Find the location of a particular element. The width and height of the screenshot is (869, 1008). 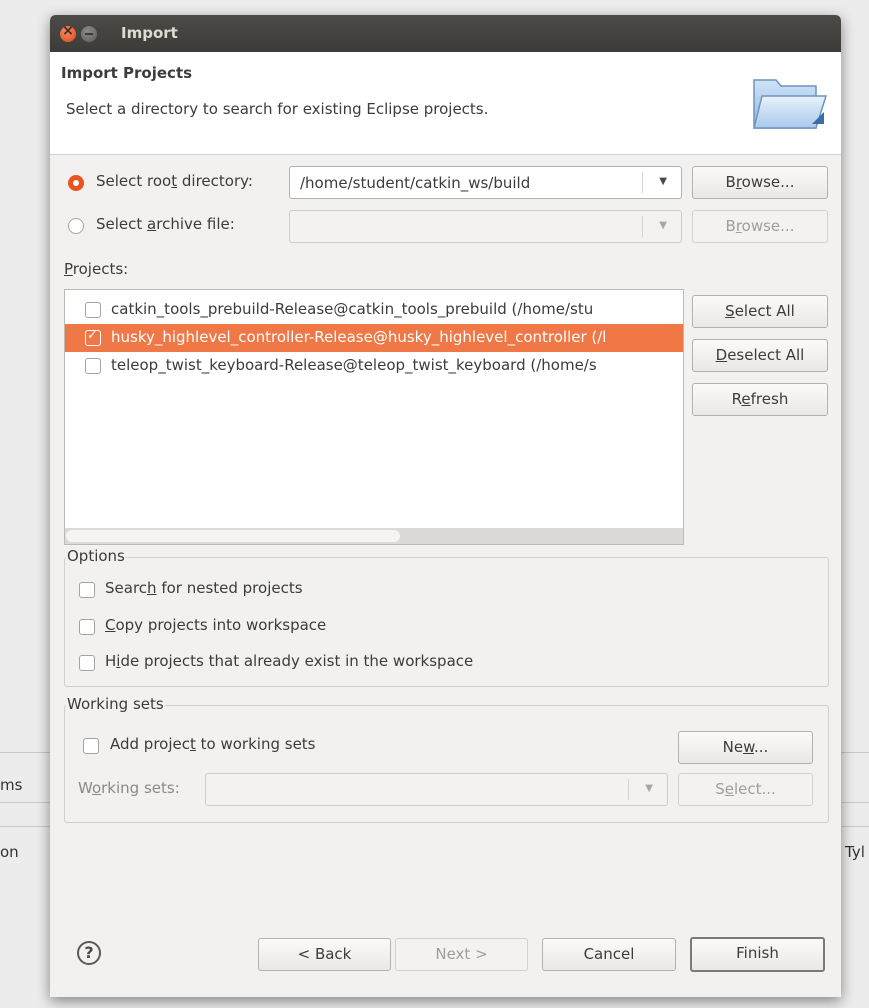

archive-file-combo: ▼ is located at coordinates (485, 226).